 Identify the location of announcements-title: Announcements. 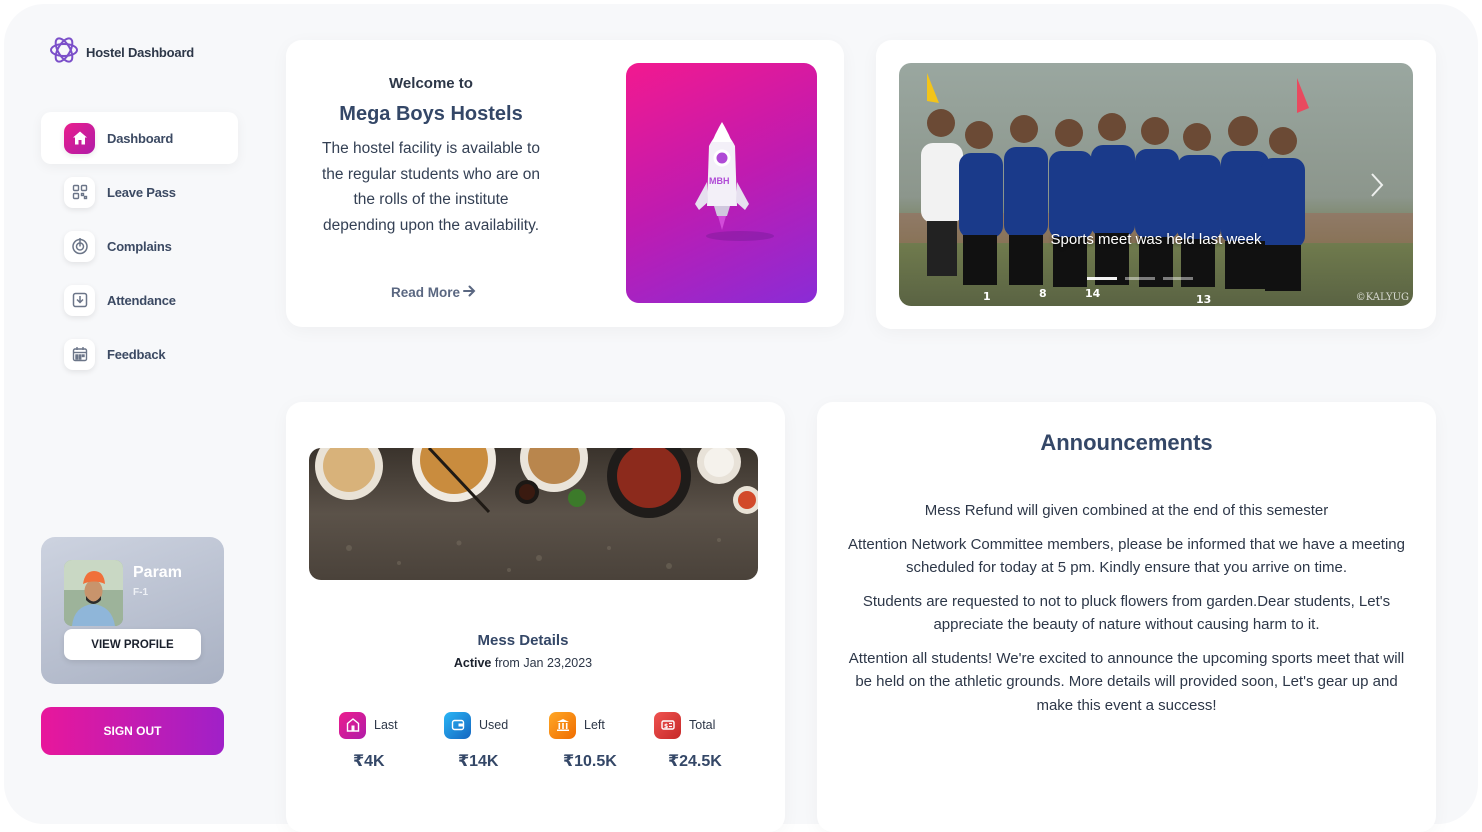
(1126, 442).